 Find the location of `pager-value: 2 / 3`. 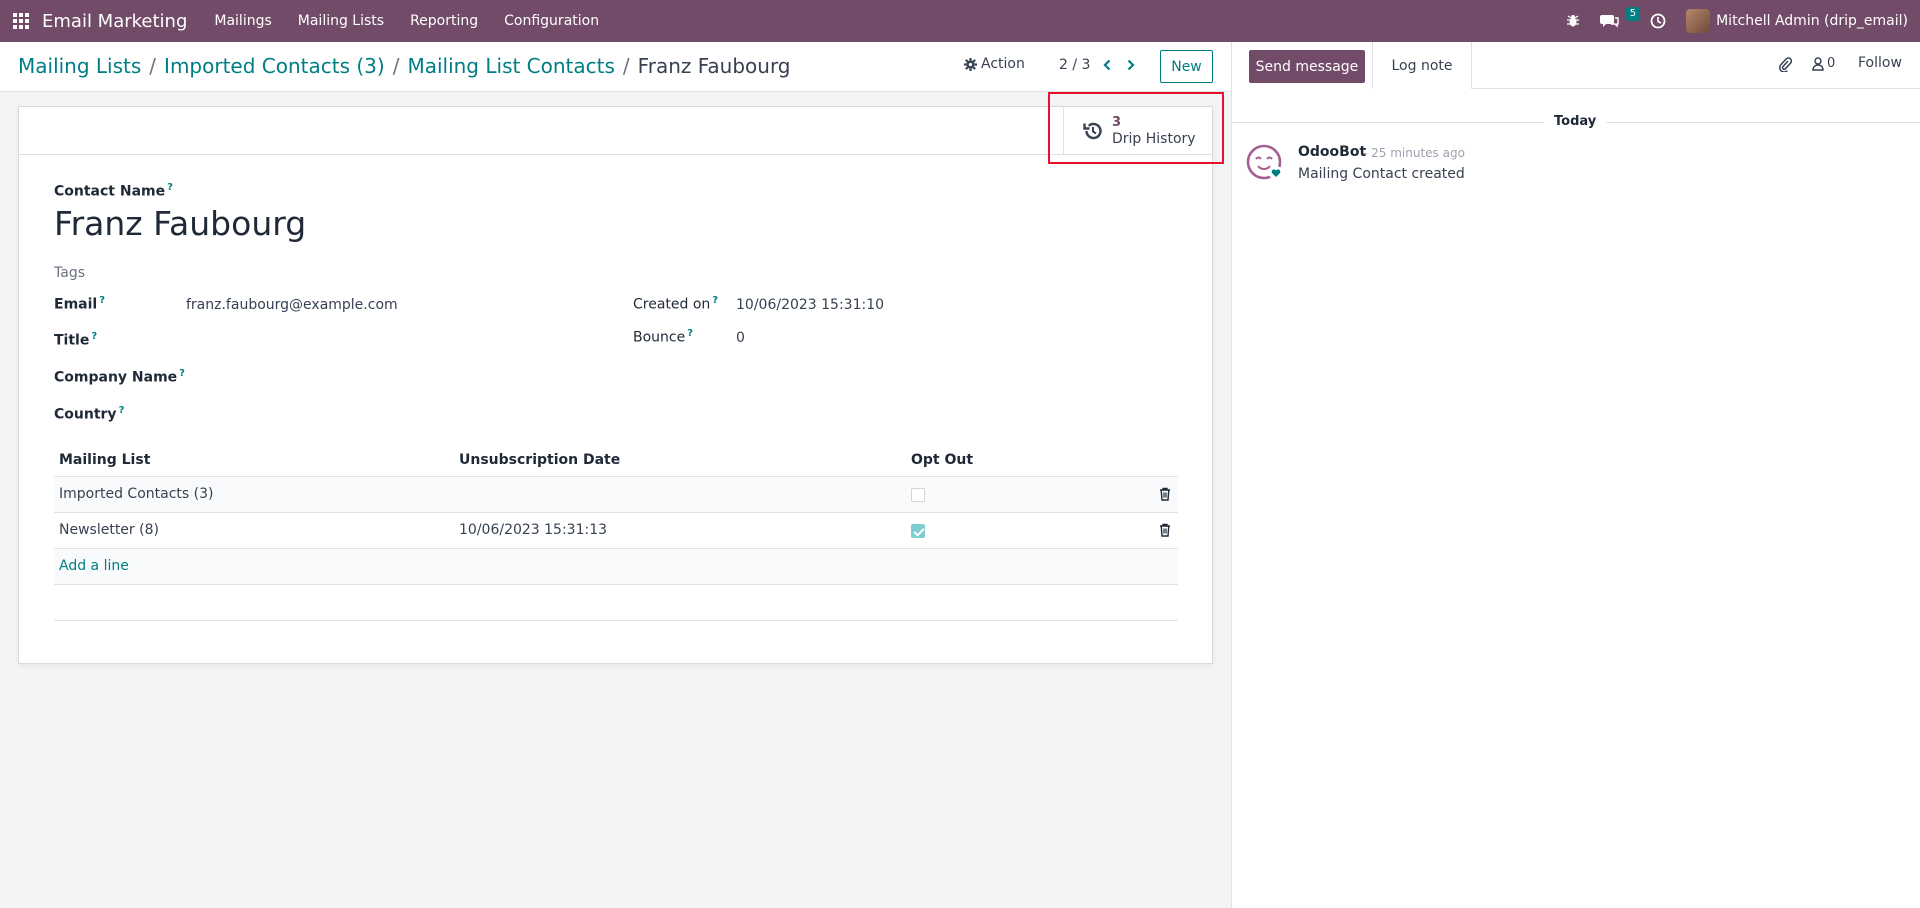

pager-value: 2 / 3 is located at coordinates (1074, 65).